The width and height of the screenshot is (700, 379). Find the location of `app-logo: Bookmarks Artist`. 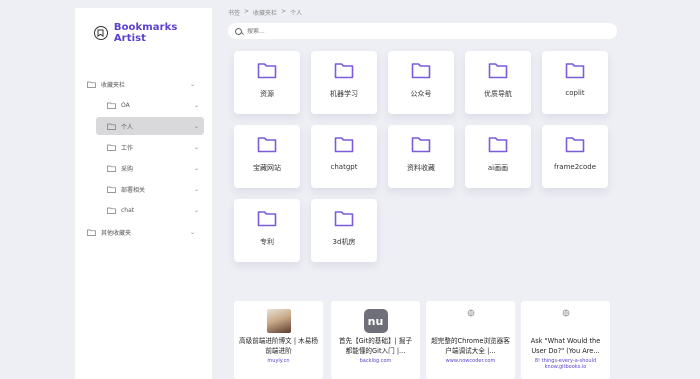

app-logo: Bookmarks Artist is located at coordinates (153, 33).